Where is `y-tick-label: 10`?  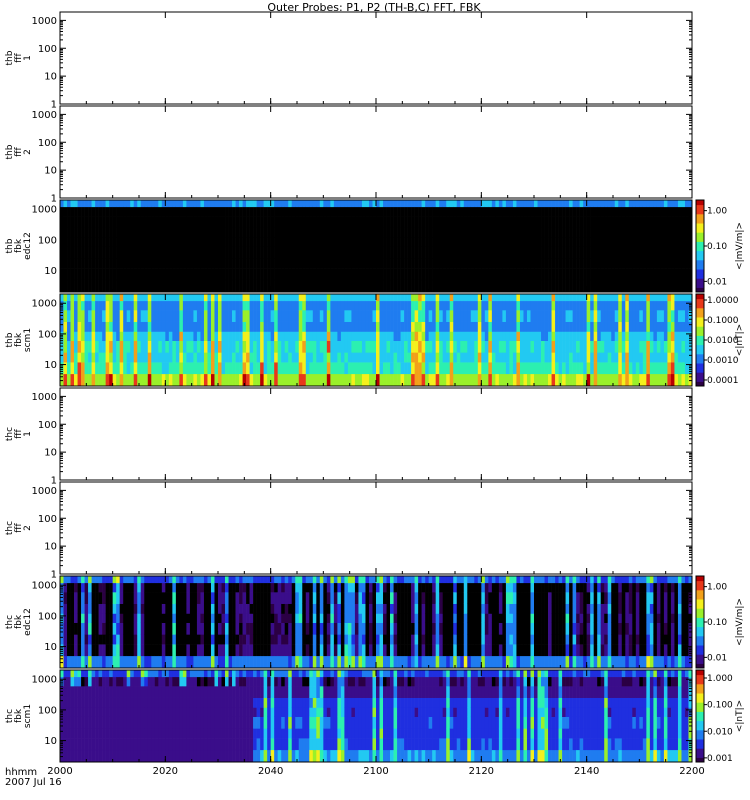 y-tick-label: 10 is located at coordinates (50, 77).